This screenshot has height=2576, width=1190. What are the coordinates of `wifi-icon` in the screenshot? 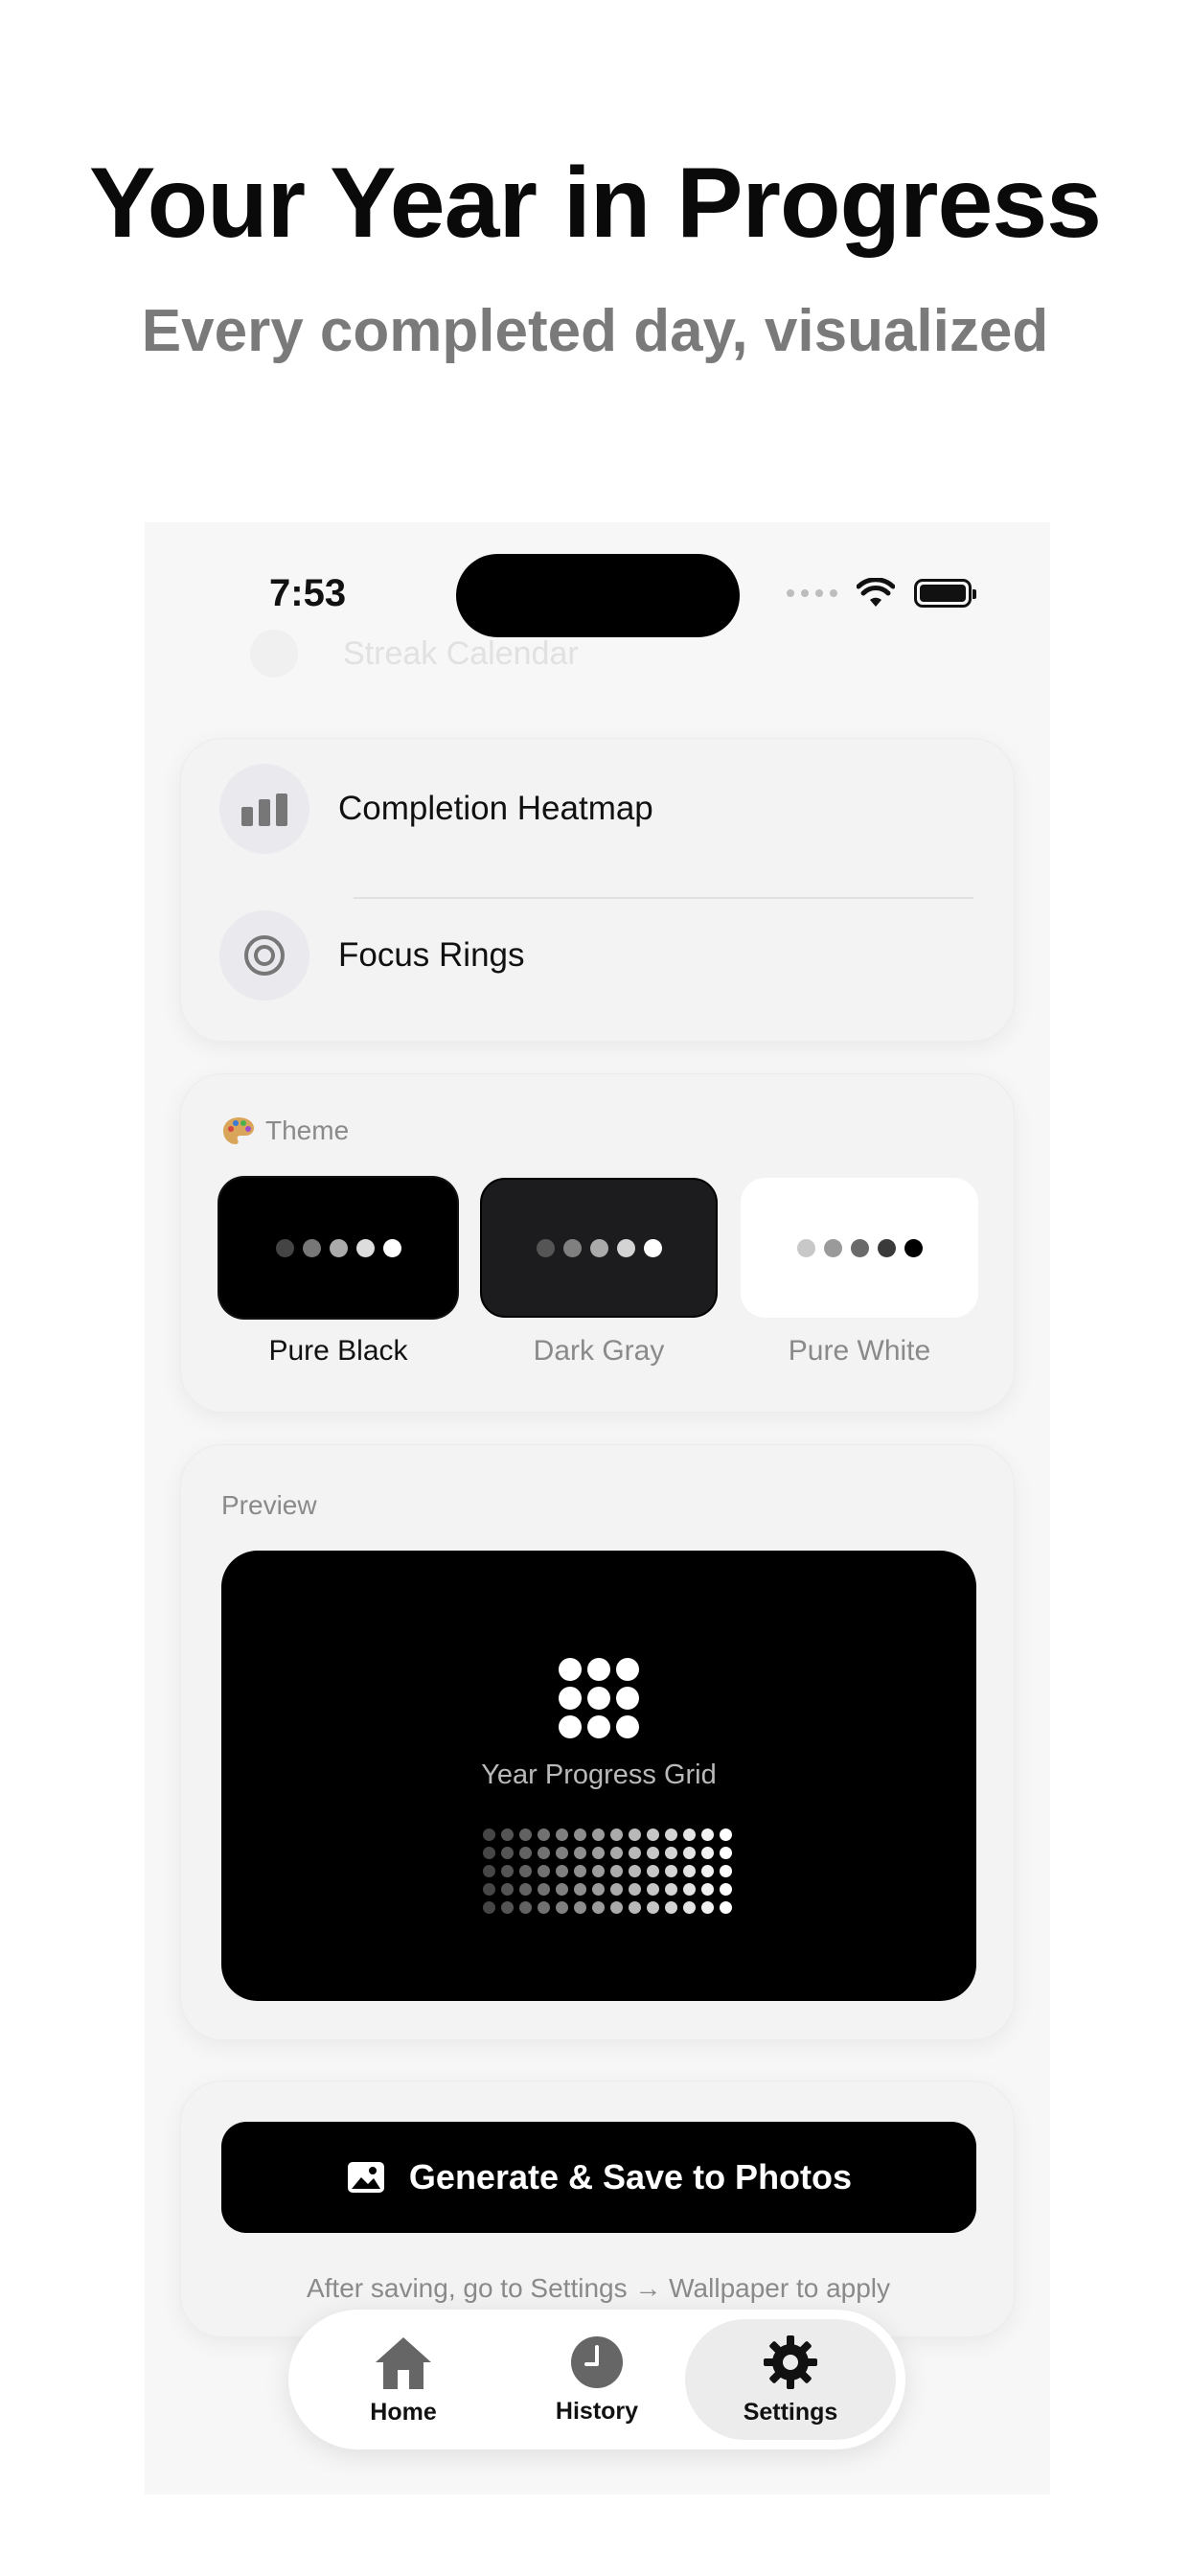 It's located at (876, 592).